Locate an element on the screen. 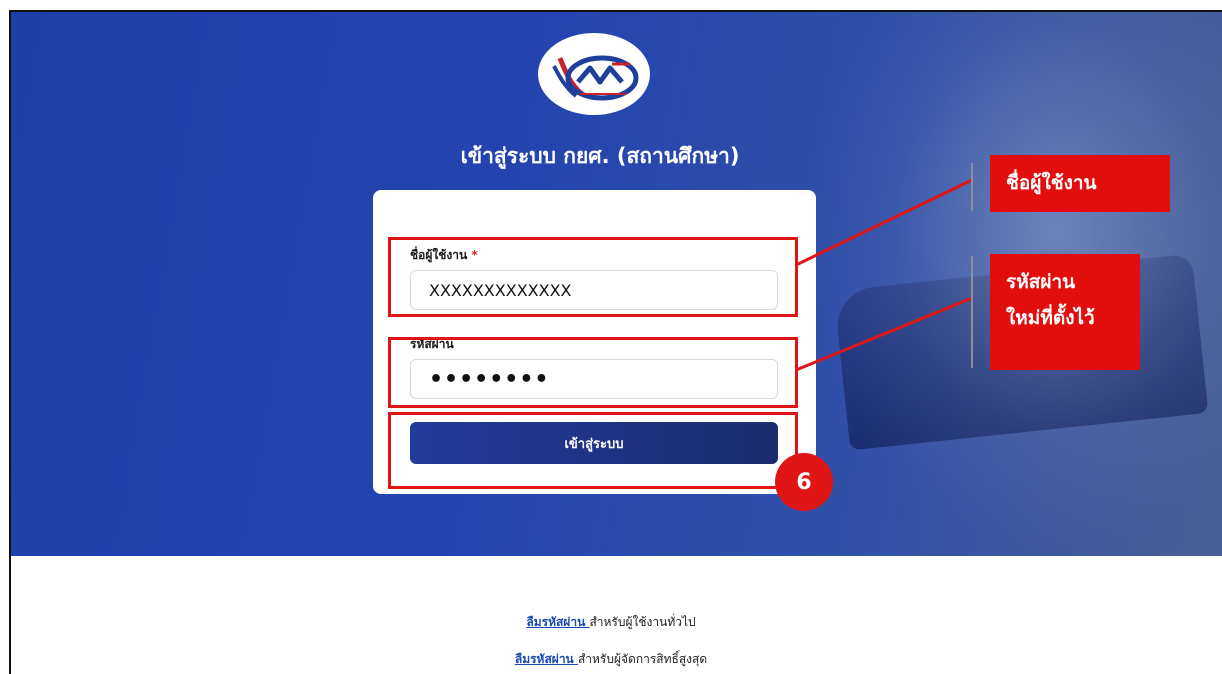 This screenshot has height=674, width=1222. forgot-password-general-row: ลืมรหัสผ่าน สำหรับผู้ใช้งานทั่วไป is located at coordinates (611, 622).